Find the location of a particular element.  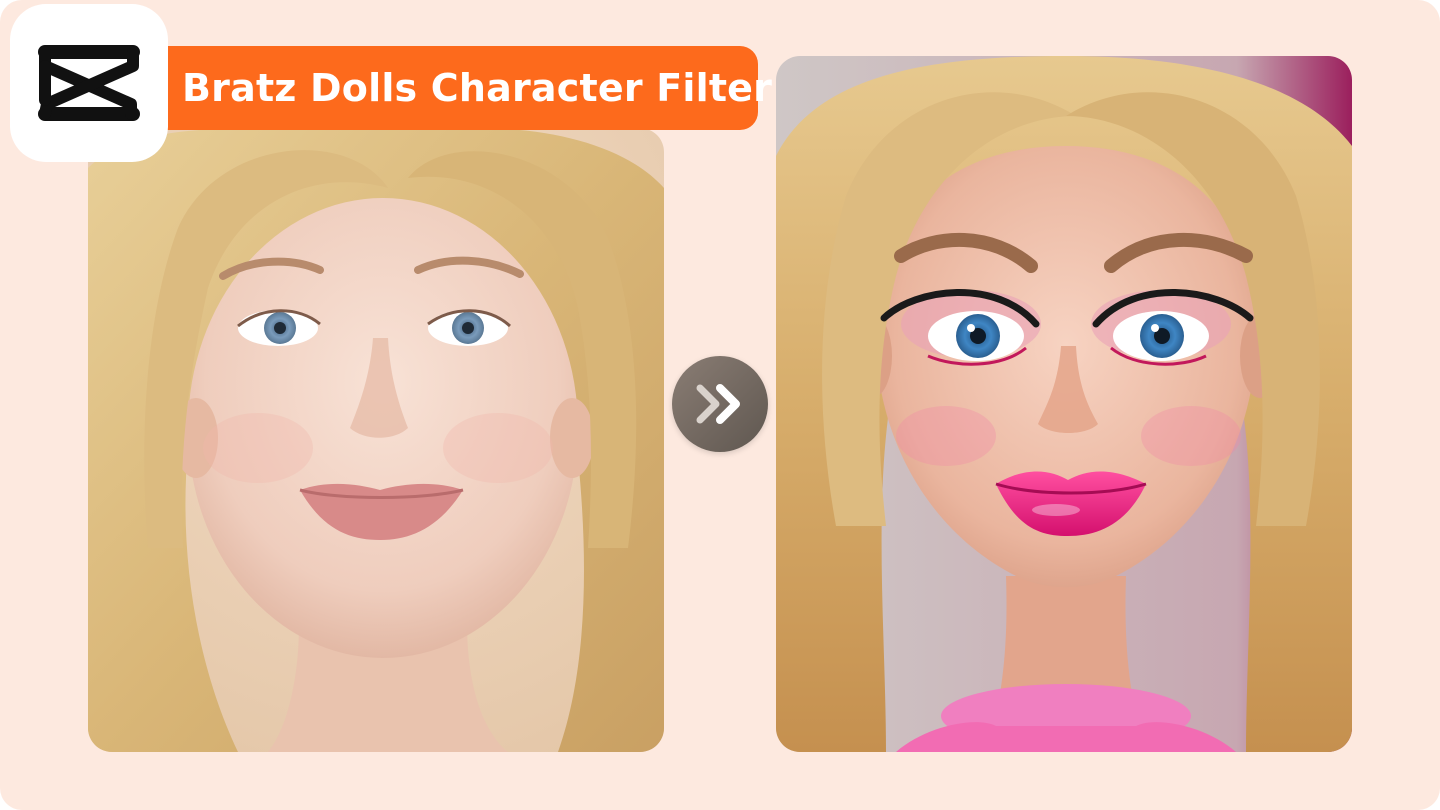

capcut-logo-icon is located at coordinates (89, 83).